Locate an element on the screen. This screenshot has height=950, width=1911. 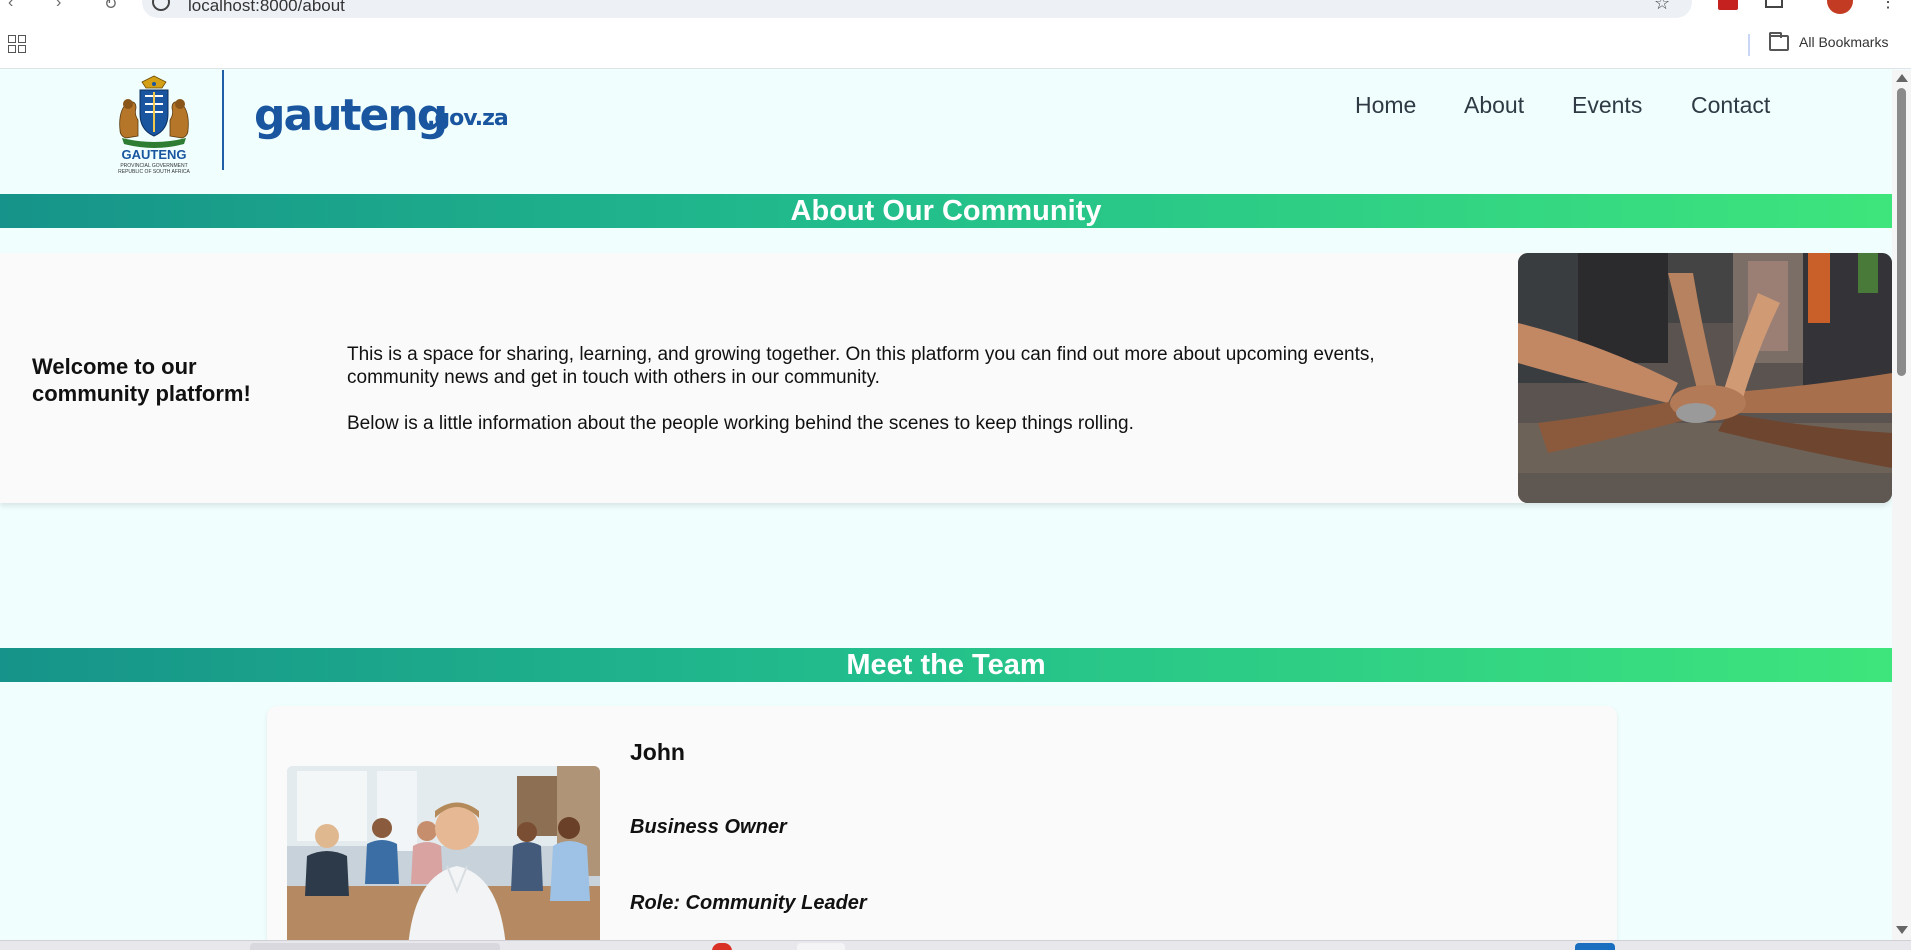
back-icon: ‹ is located at coordinates (10, 6).